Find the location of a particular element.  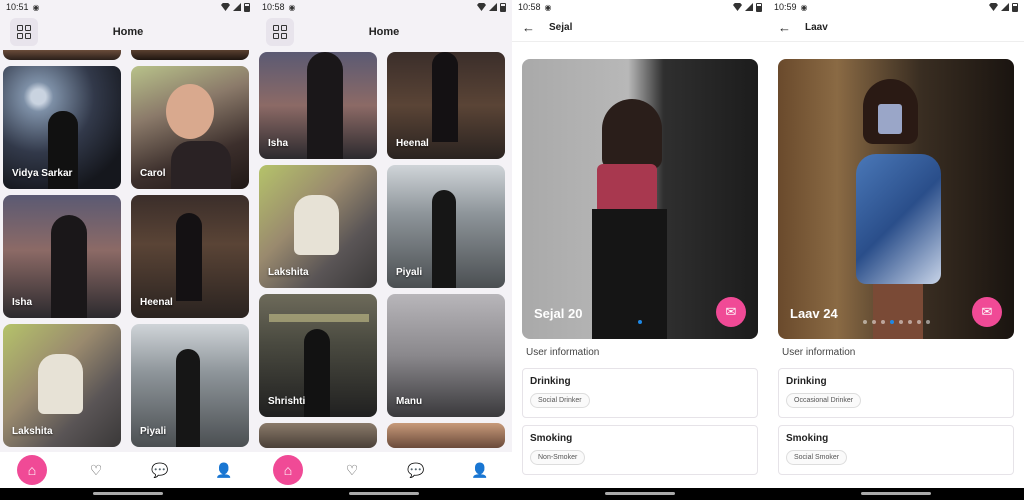

profile-photo: Sejal 20 ✉ is located at coordinates (640, 199).